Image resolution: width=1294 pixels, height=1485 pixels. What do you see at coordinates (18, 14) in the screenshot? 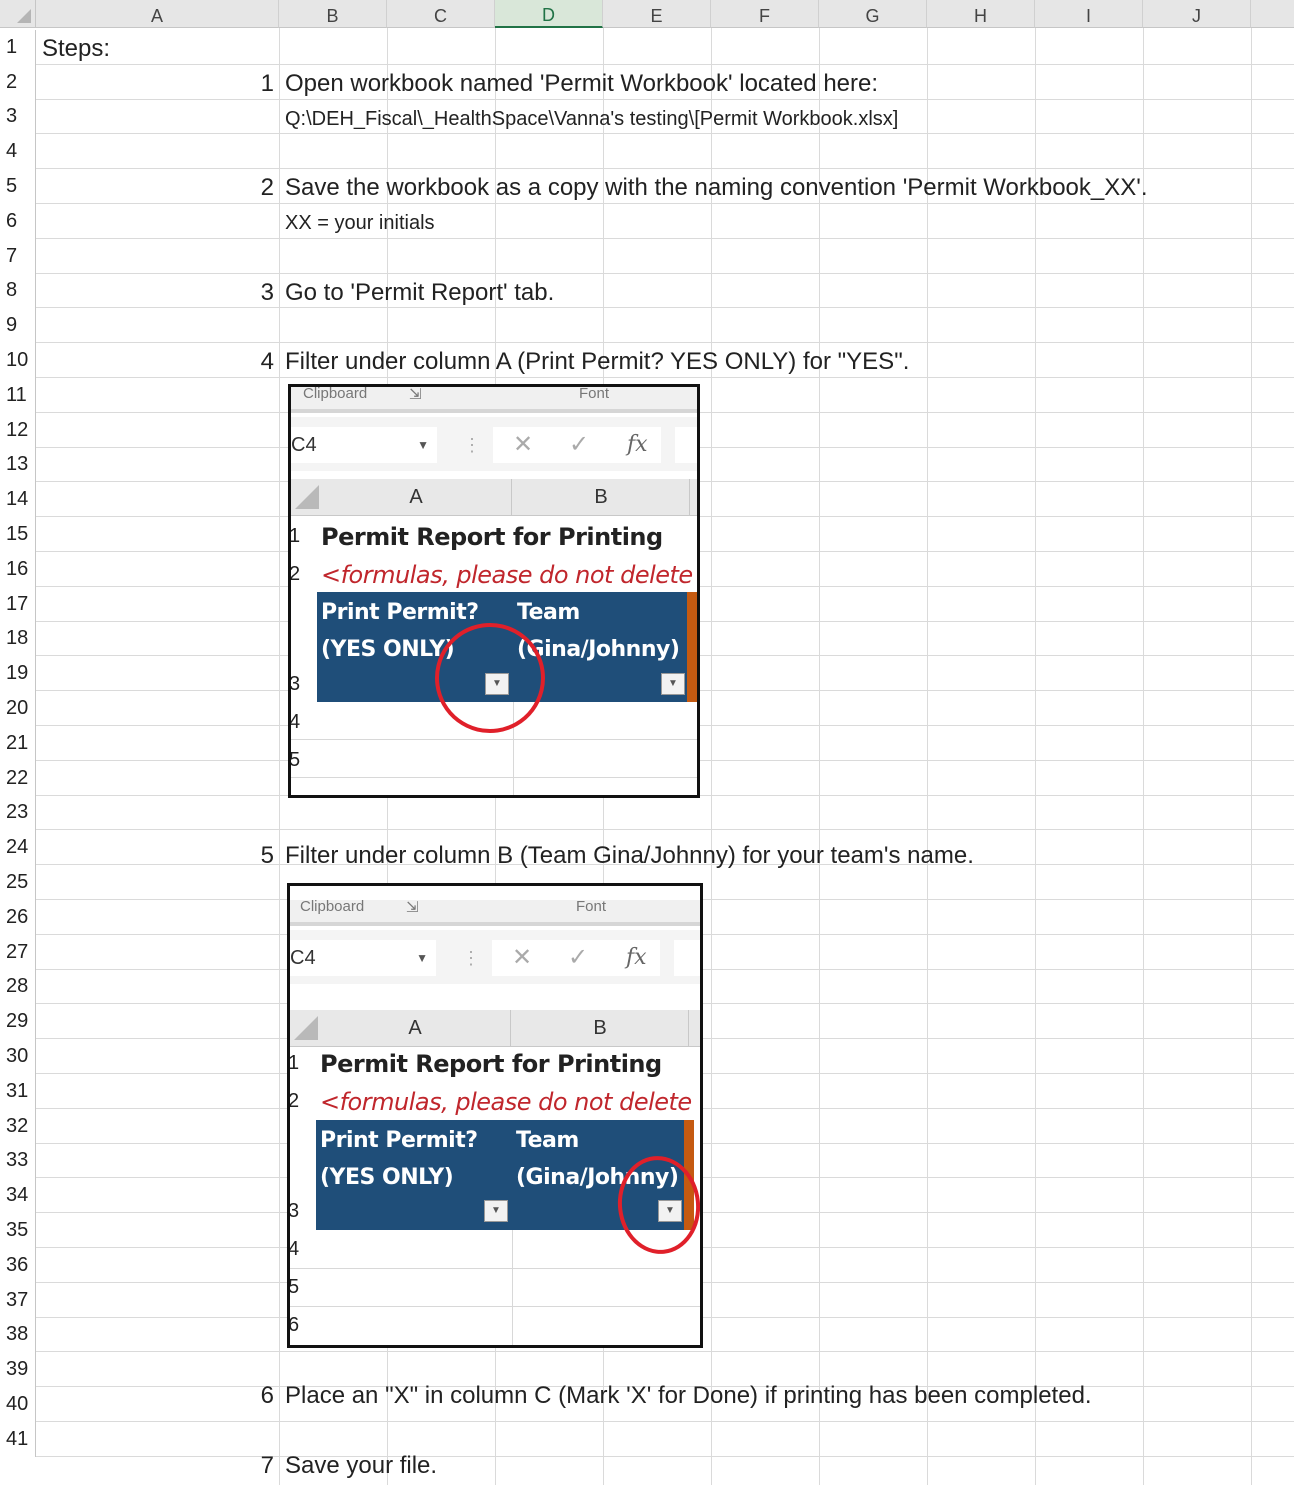
I see `select-all-corner` at bounding box center [18, 14].